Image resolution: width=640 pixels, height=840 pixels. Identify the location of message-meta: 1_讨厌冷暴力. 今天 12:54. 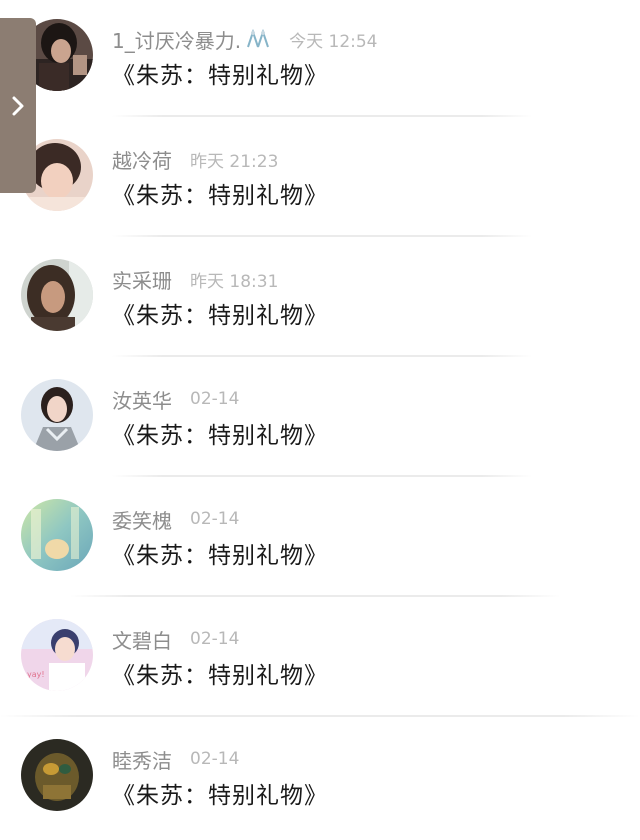
(245, 39).